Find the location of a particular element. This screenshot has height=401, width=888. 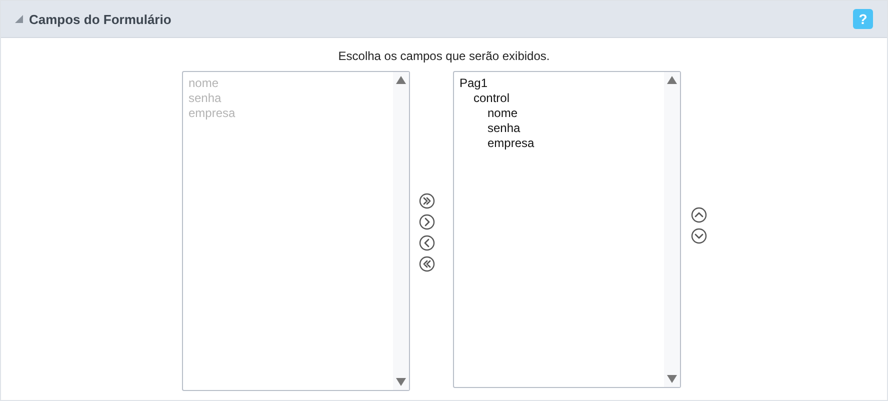

tree-item: control is located at coordinates (492, 98).